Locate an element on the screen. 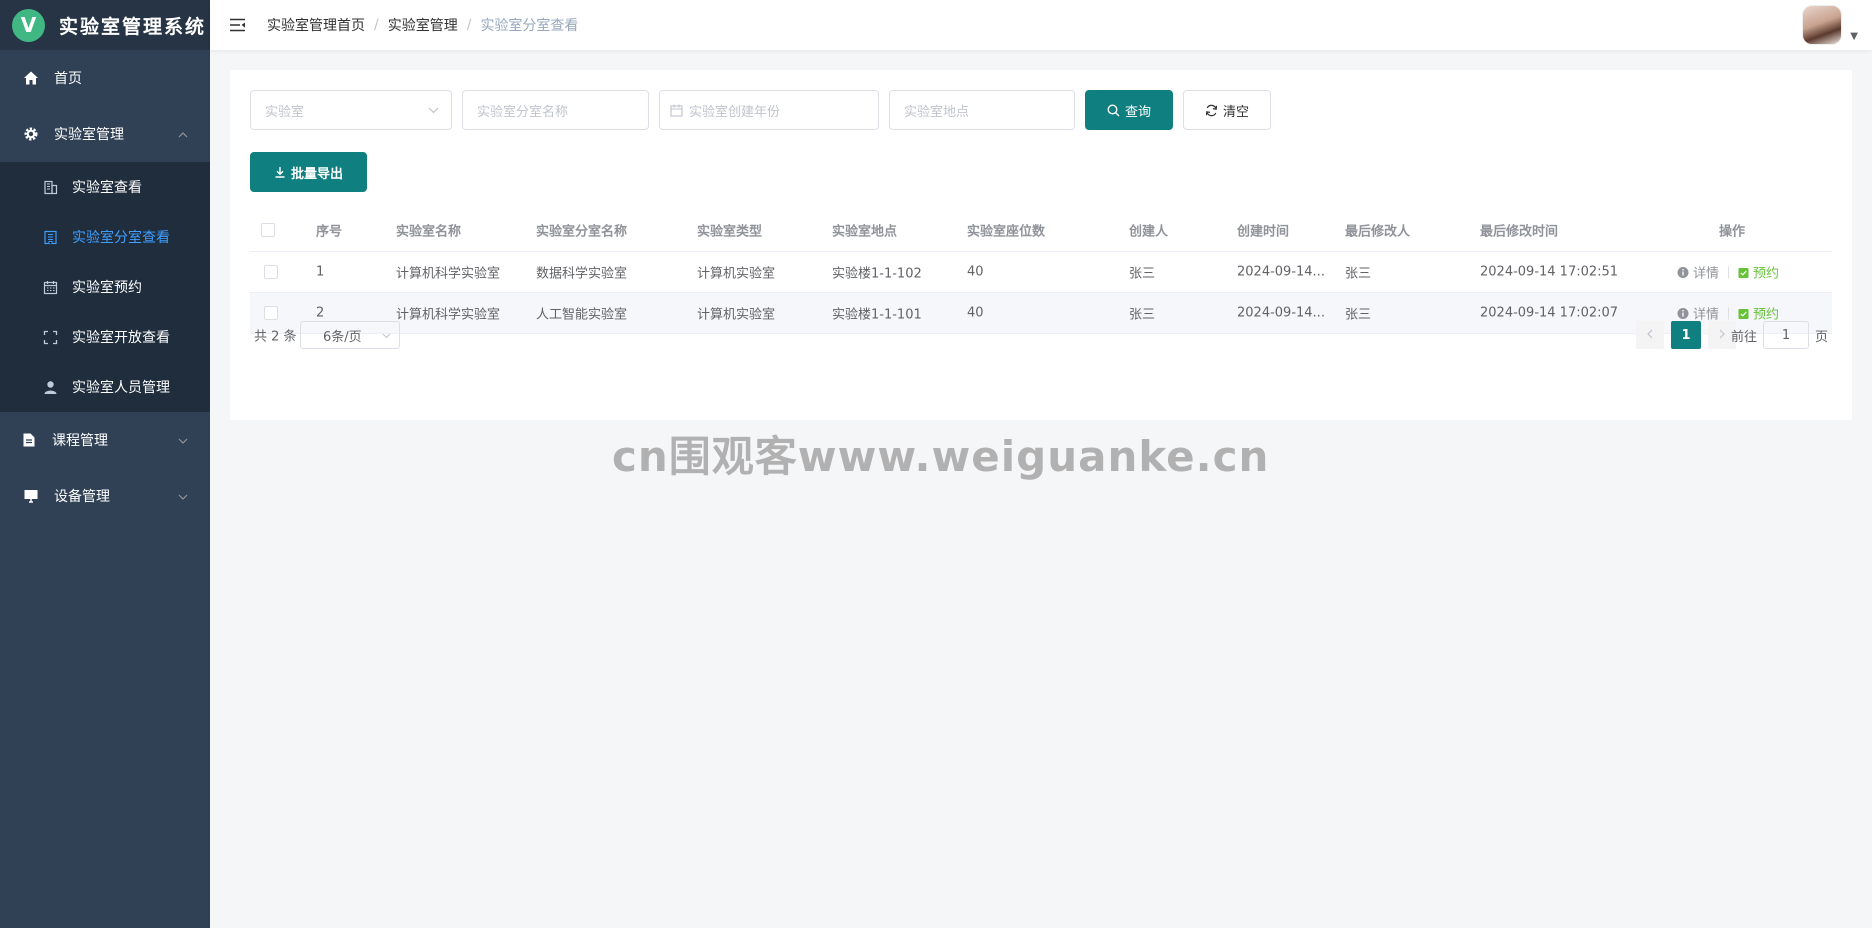 This screenshot has width=1872, height=928. cell-room: 人工智能实验室 is located at coordinates (582, 315).